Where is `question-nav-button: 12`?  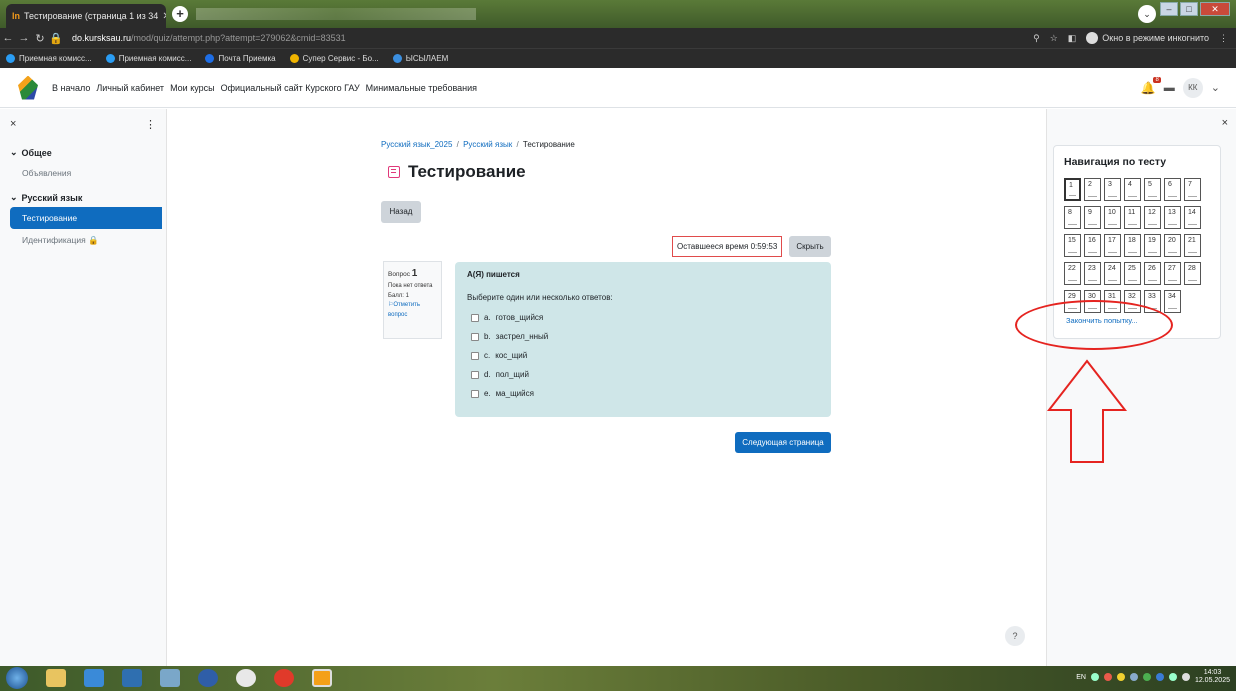 question-nav-button: 12 is located at coordinates (1152, 217).